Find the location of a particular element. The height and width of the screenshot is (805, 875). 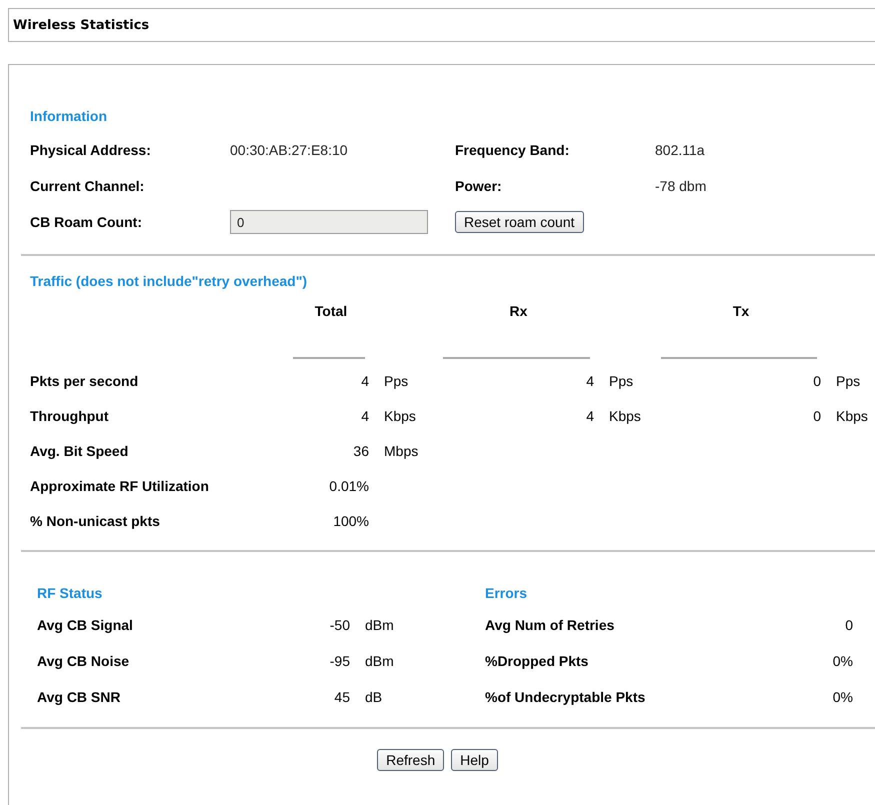

row-label: Avg CB SNR is located at coordinates (79, 697).